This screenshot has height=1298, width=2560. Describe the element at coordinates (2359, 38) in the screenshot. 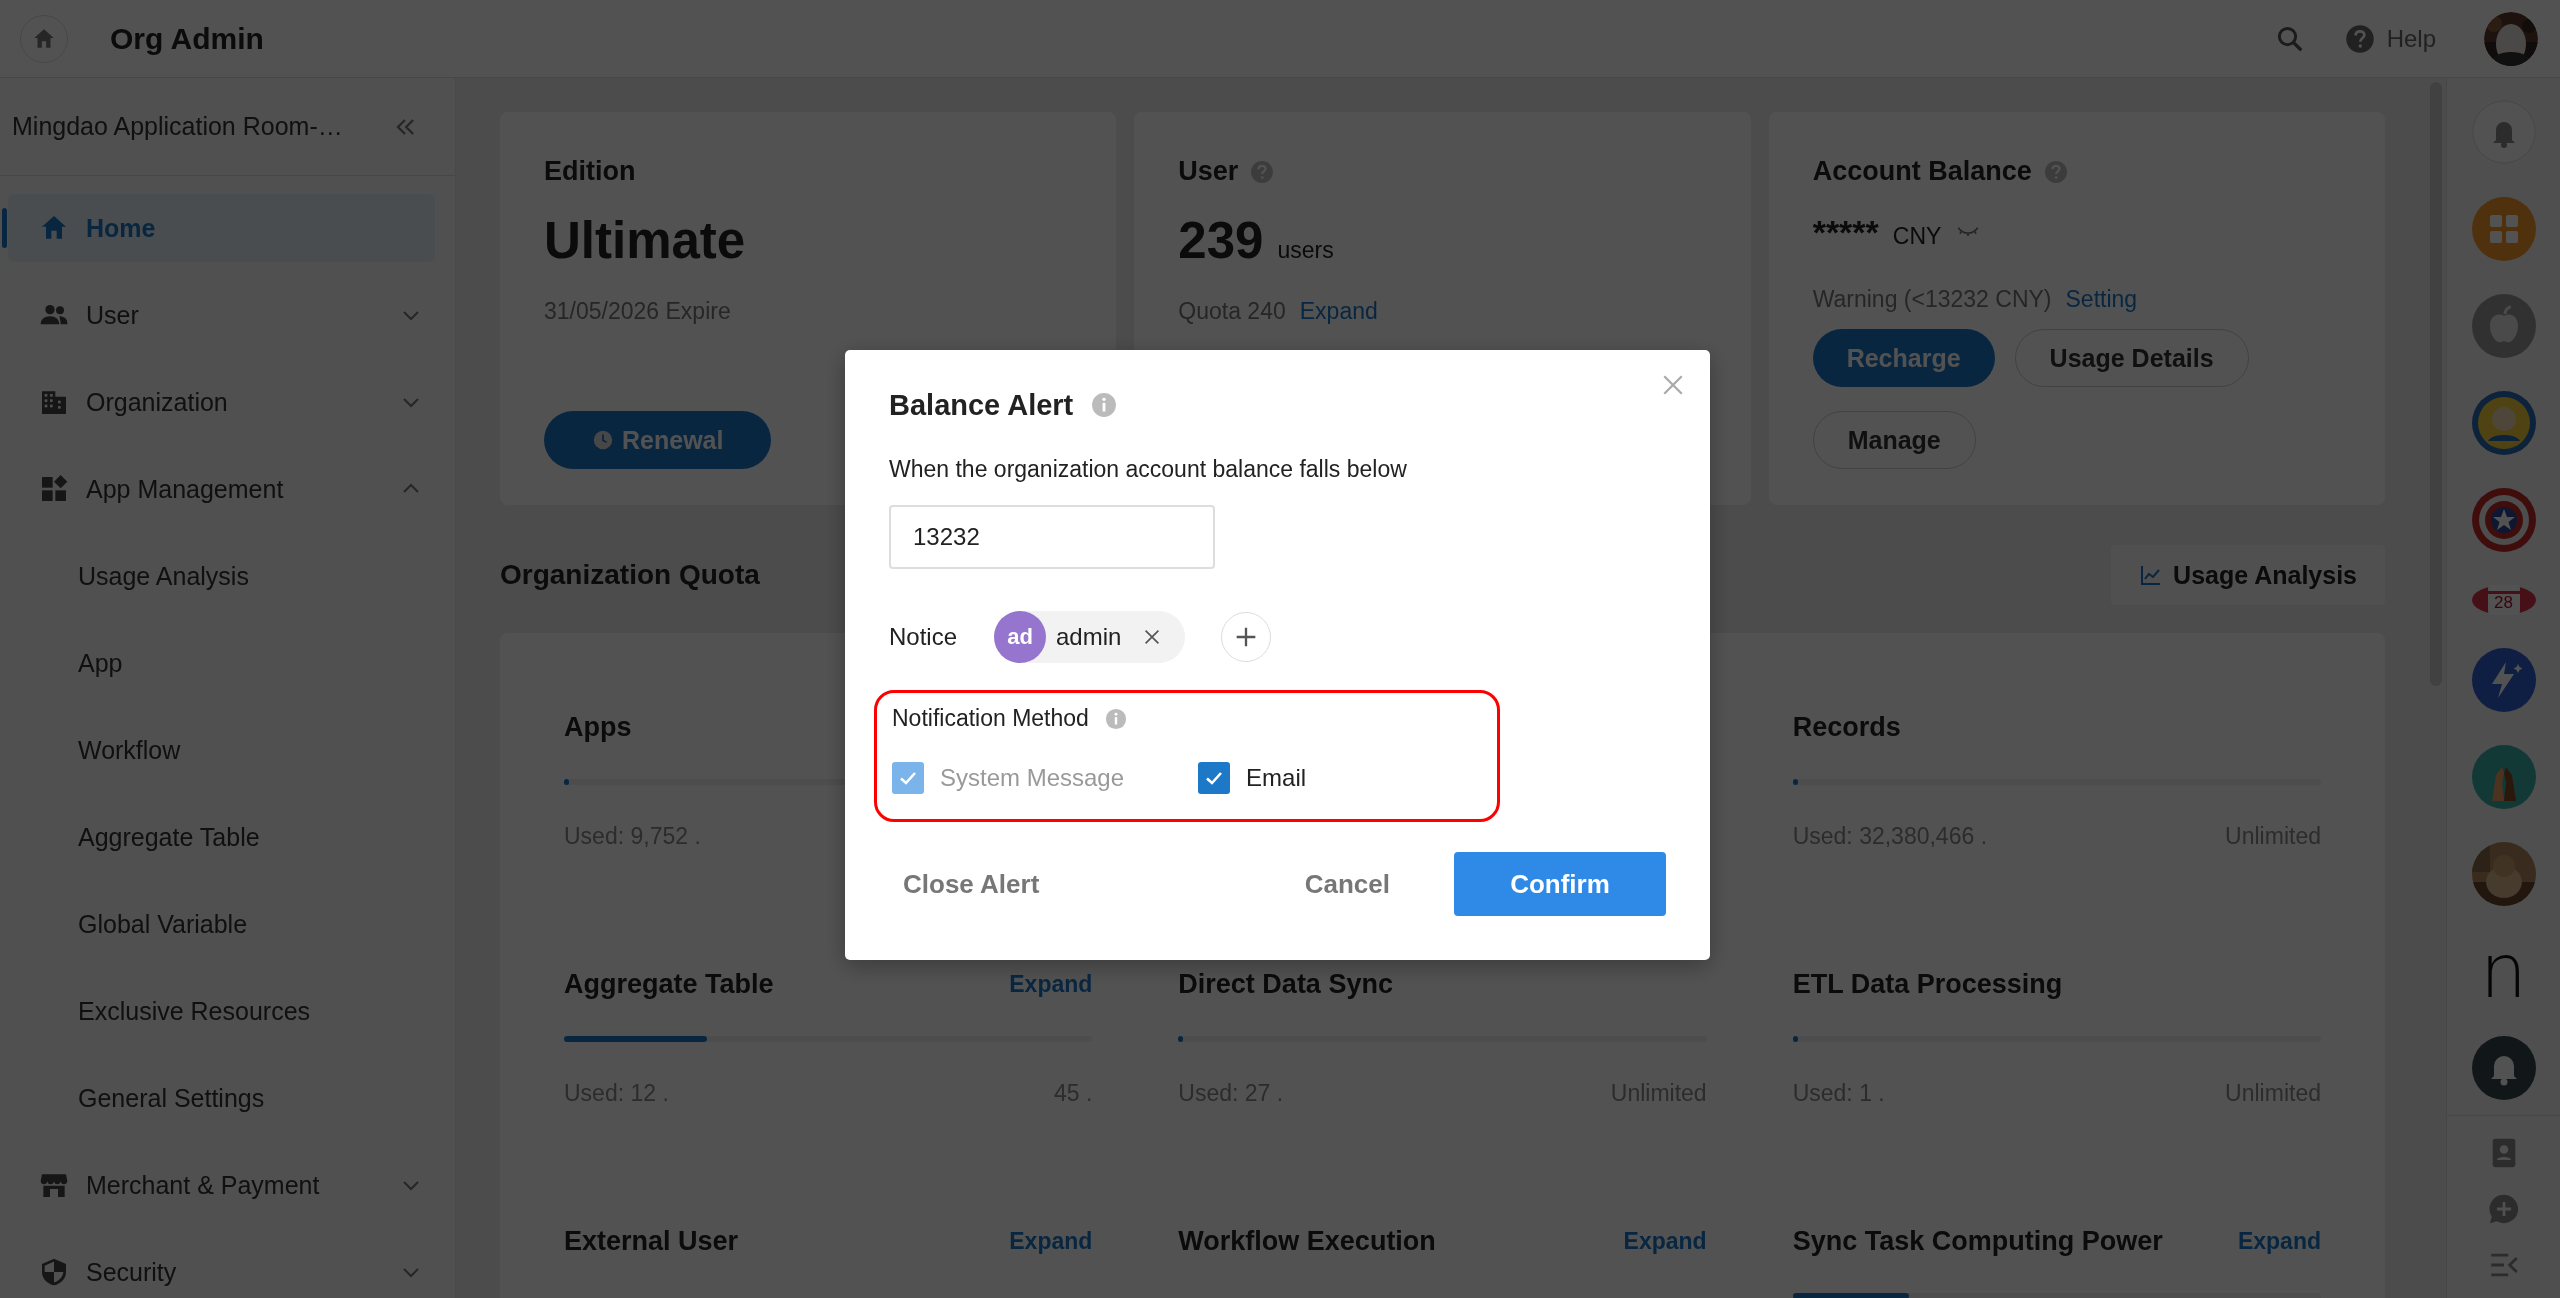

I see `help-icon` at that location.